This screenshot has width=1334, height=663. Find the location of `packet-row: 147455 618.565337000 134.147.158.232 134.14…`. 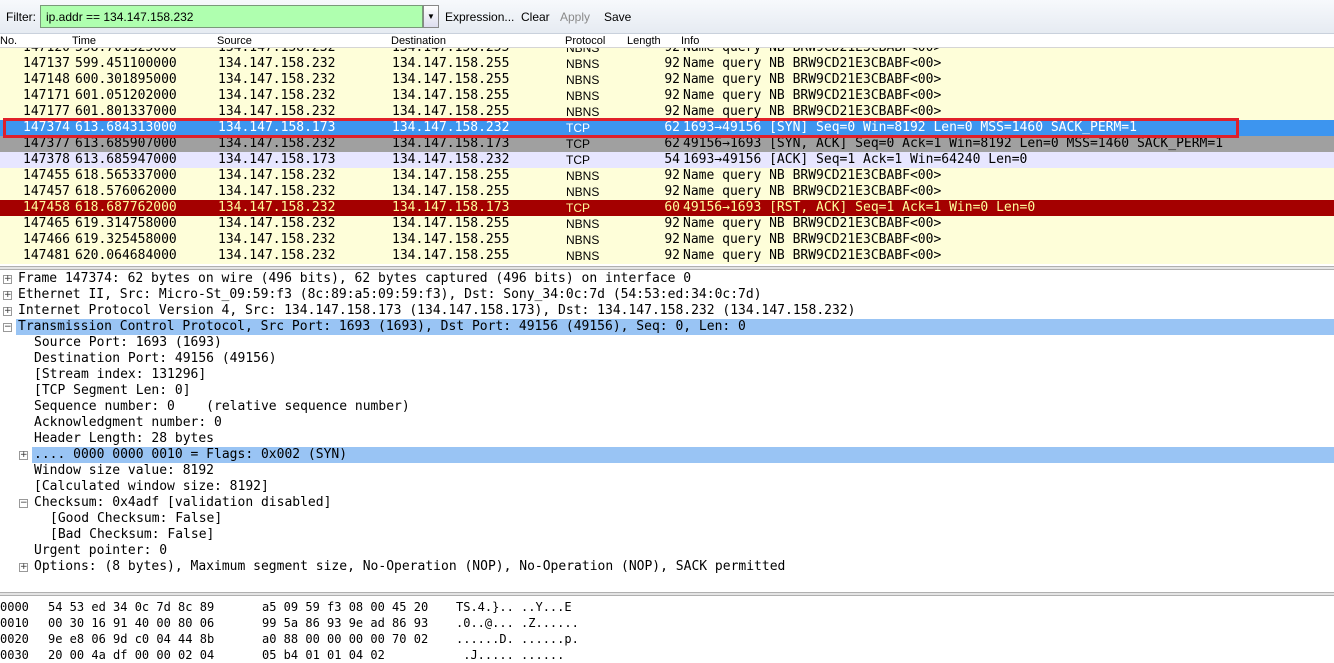

packet-row: 147455 618.565337000 134.147.158.232 134.14… is located at coordinates (667, 176).